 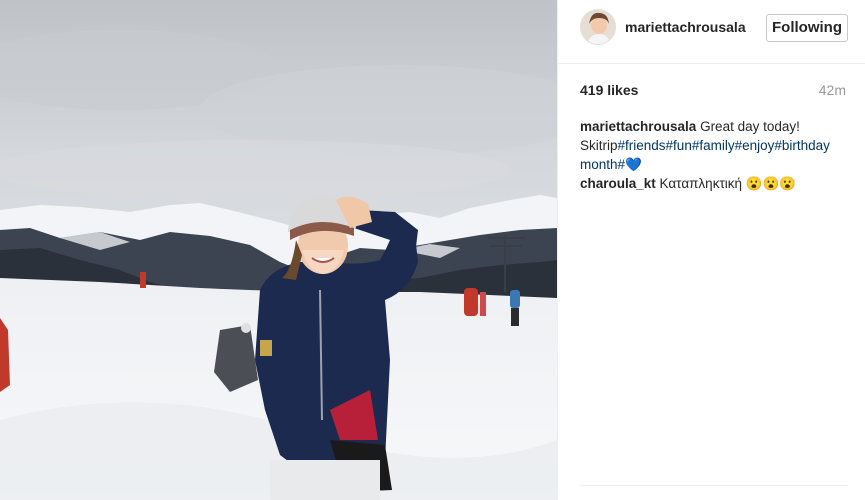 What do you see at coordinates (755, 145) in the screenshot?
I see `hashtag-link: #enjoy` at bounding box center [755, 145].